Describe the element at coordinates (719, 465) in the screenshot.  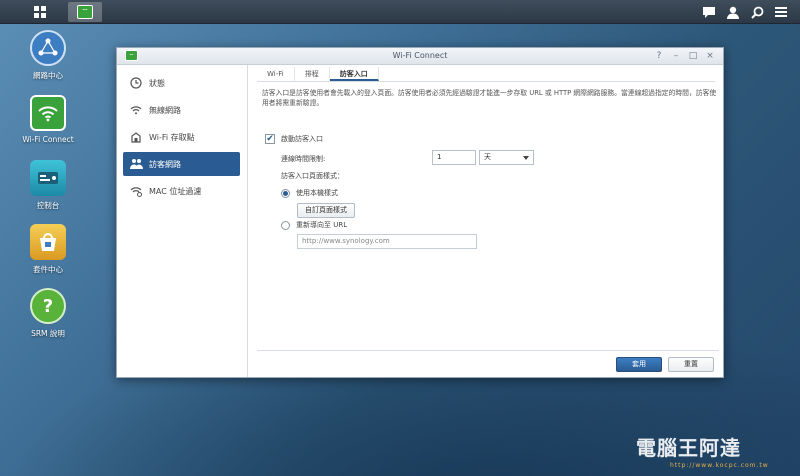
I see `watermark-url: http://www.kocpc.com.tw` at that location.